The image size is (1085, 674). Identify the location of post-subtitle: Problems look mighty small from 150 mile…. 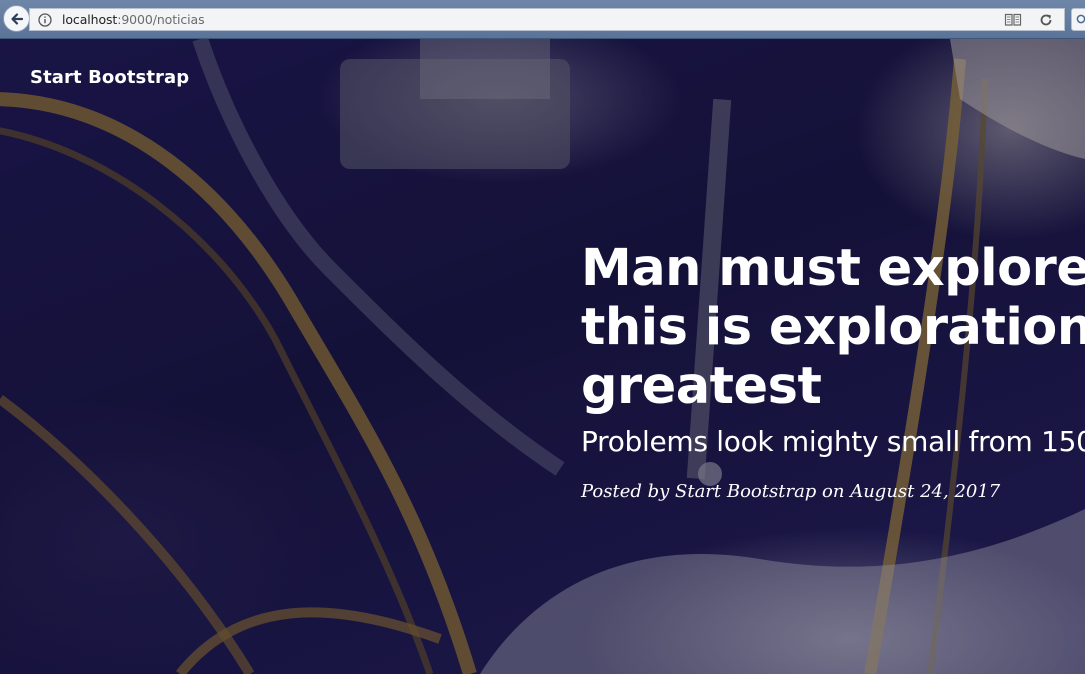
(833, 441).